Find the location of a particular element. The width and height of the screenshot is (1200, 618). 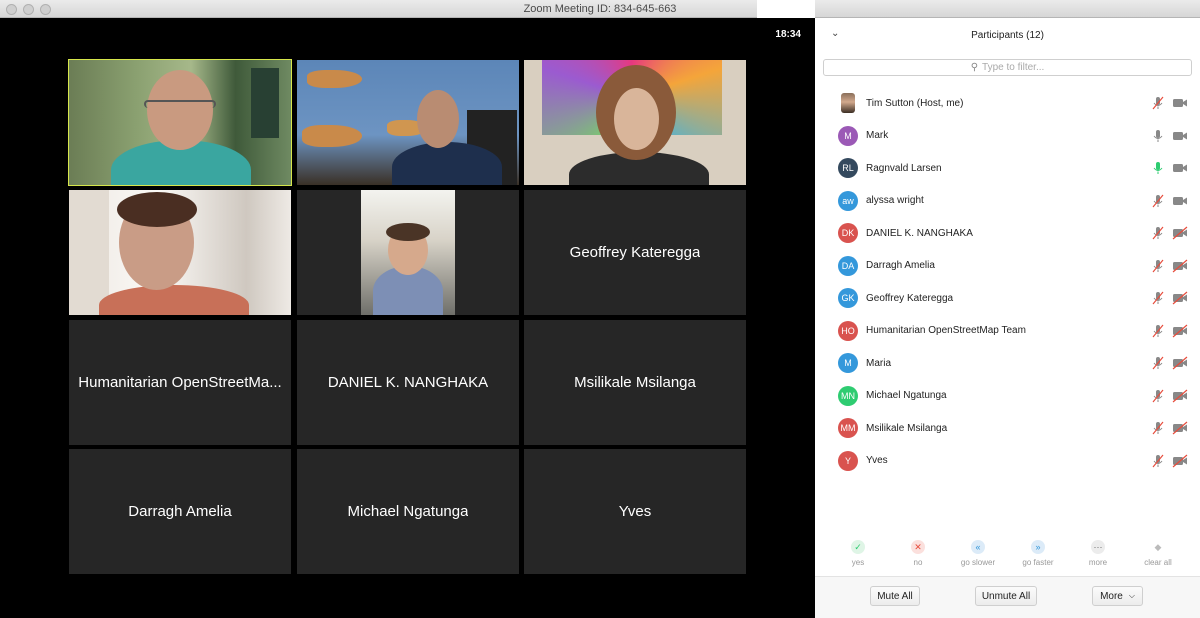

search-icon: ⚲ is located at coordinates (974, 67).